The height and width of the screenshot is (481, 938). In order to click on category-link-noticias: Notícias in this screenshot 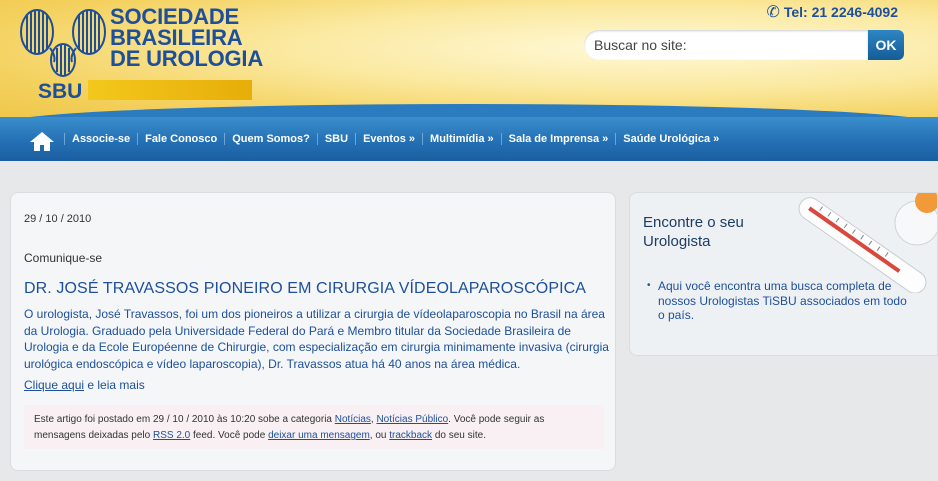, I will do `click(353, 419)`.